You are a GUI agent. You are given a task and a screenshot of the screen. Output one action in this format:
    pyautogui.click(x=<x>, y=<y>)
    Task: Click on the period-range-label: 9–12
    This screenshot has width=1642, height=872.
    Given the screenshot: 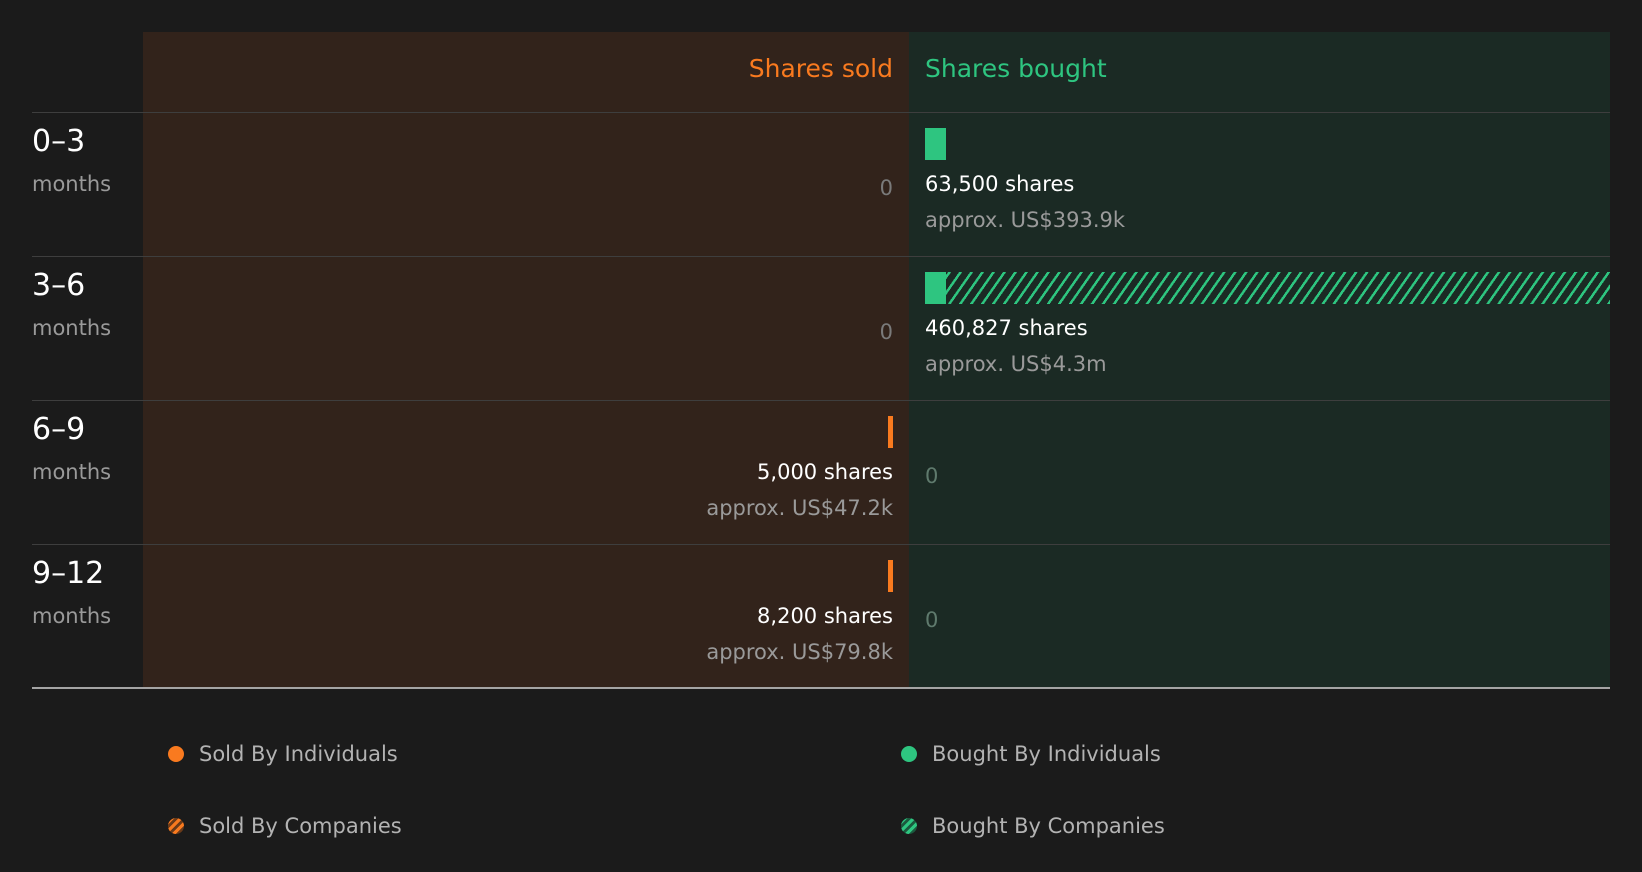 What is the action you would take?
    pyautogui.click(x=68, y=573)
    